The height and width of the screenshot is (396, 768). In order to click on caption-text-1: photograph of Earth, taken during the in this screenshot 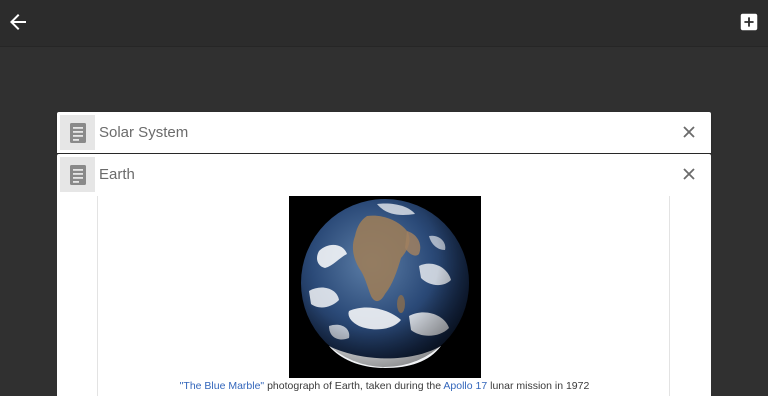, I will do `click(354, 386)`.